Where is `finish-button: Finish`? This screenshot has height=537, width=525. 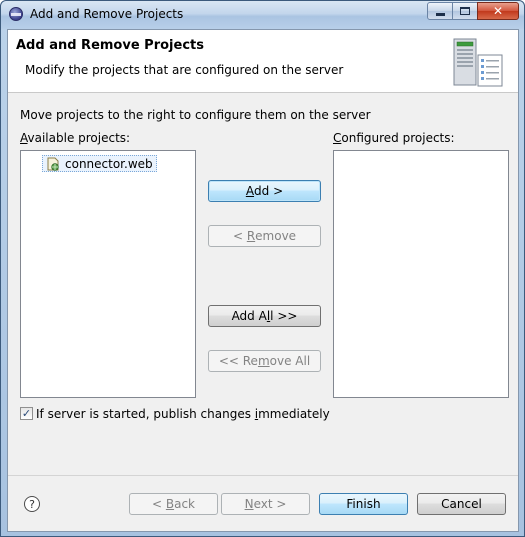
finish-button: Finish is located at coordinates (363, 504).